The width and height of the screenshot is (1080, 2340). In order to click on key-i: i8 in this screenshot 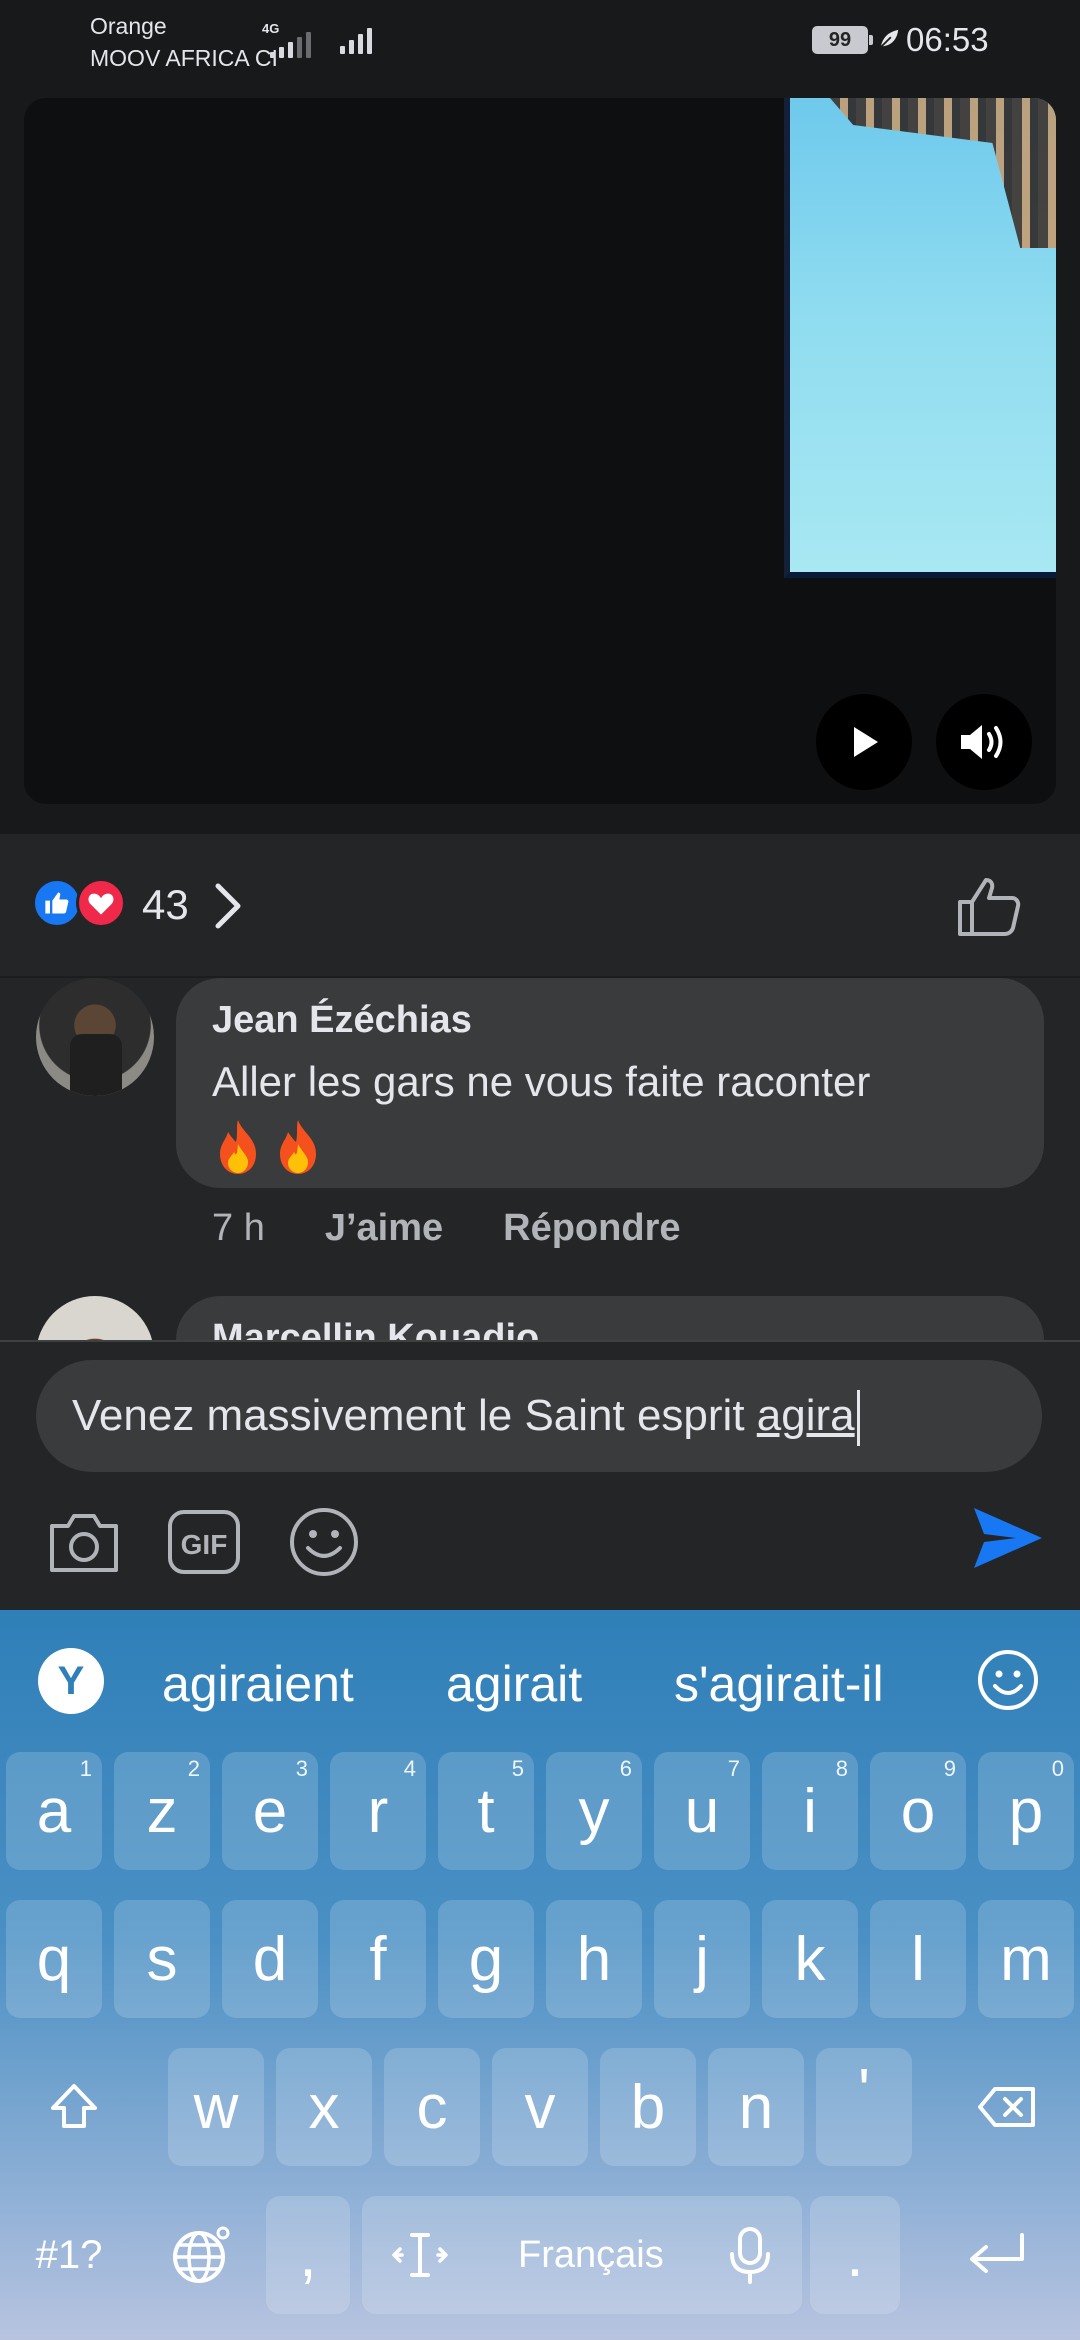, I will do `click(810, 1811)`.